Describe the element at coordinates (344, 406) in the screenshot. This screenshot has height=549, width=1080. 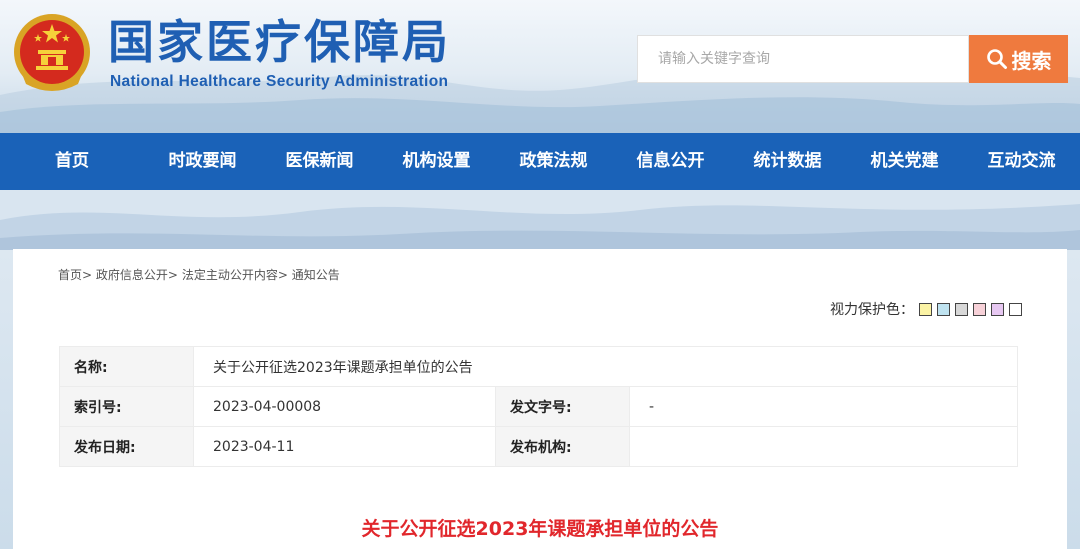
I see `index-value: 2023-04-00008` at that location.